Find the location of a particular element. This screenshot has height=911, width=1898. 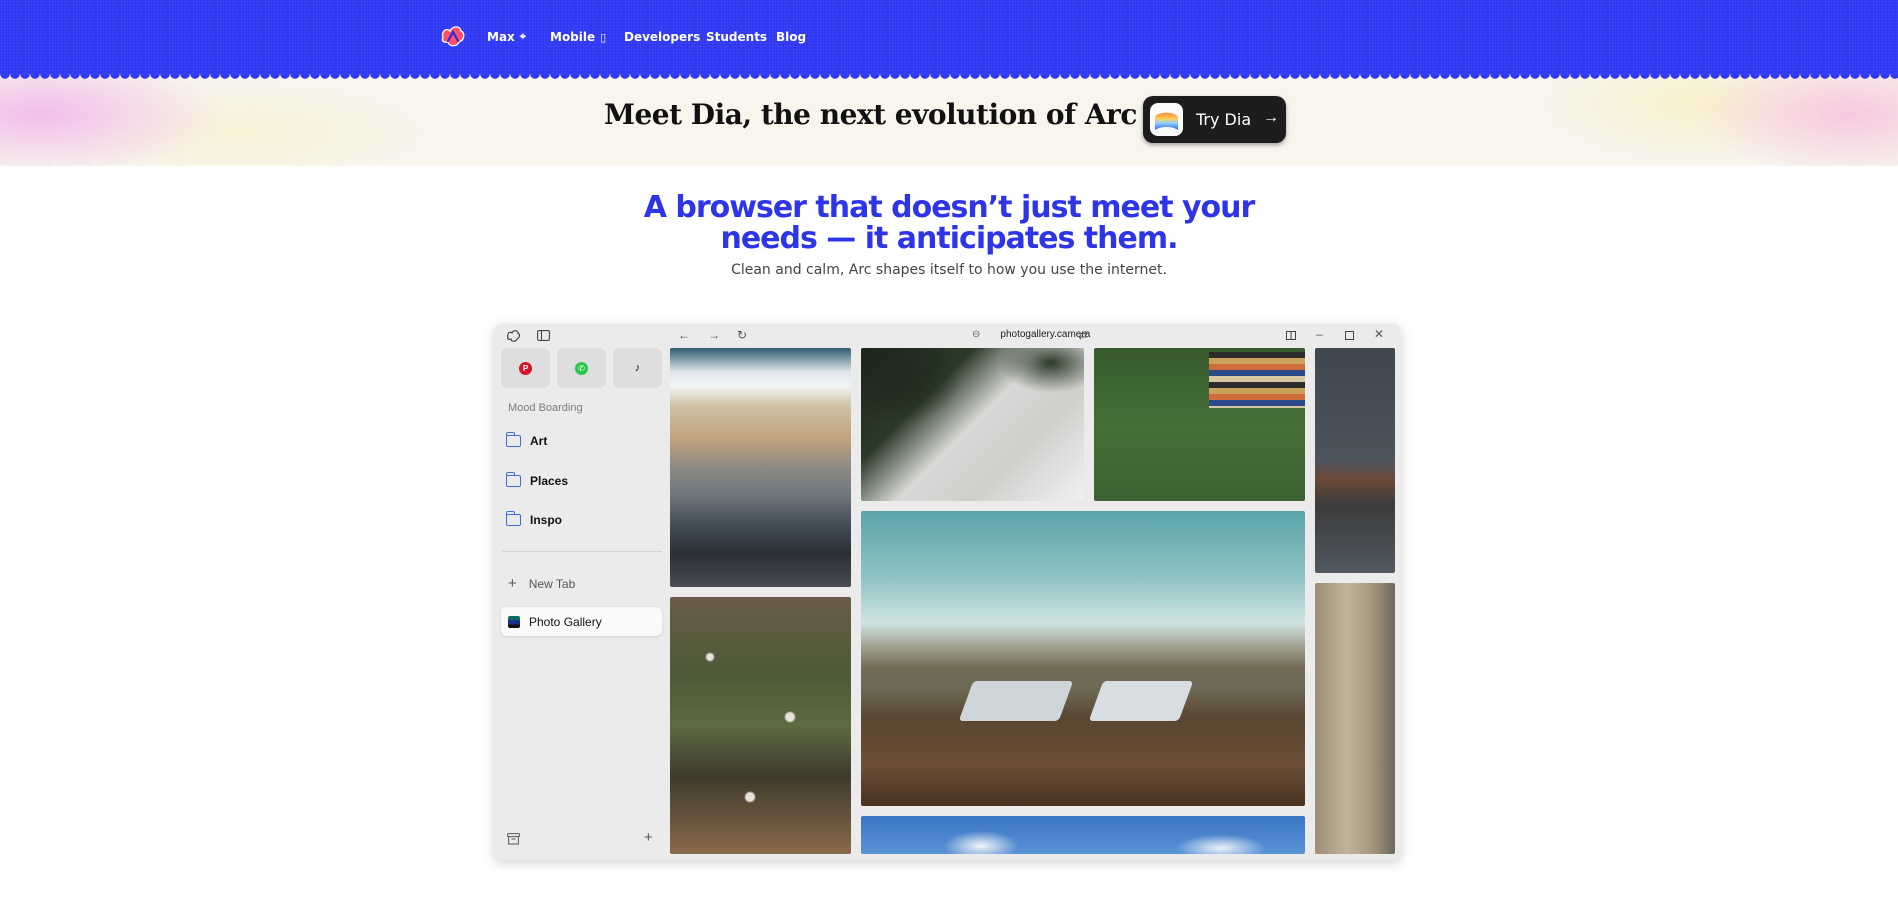

plus-icon: + is located at coordinates (512, 583).